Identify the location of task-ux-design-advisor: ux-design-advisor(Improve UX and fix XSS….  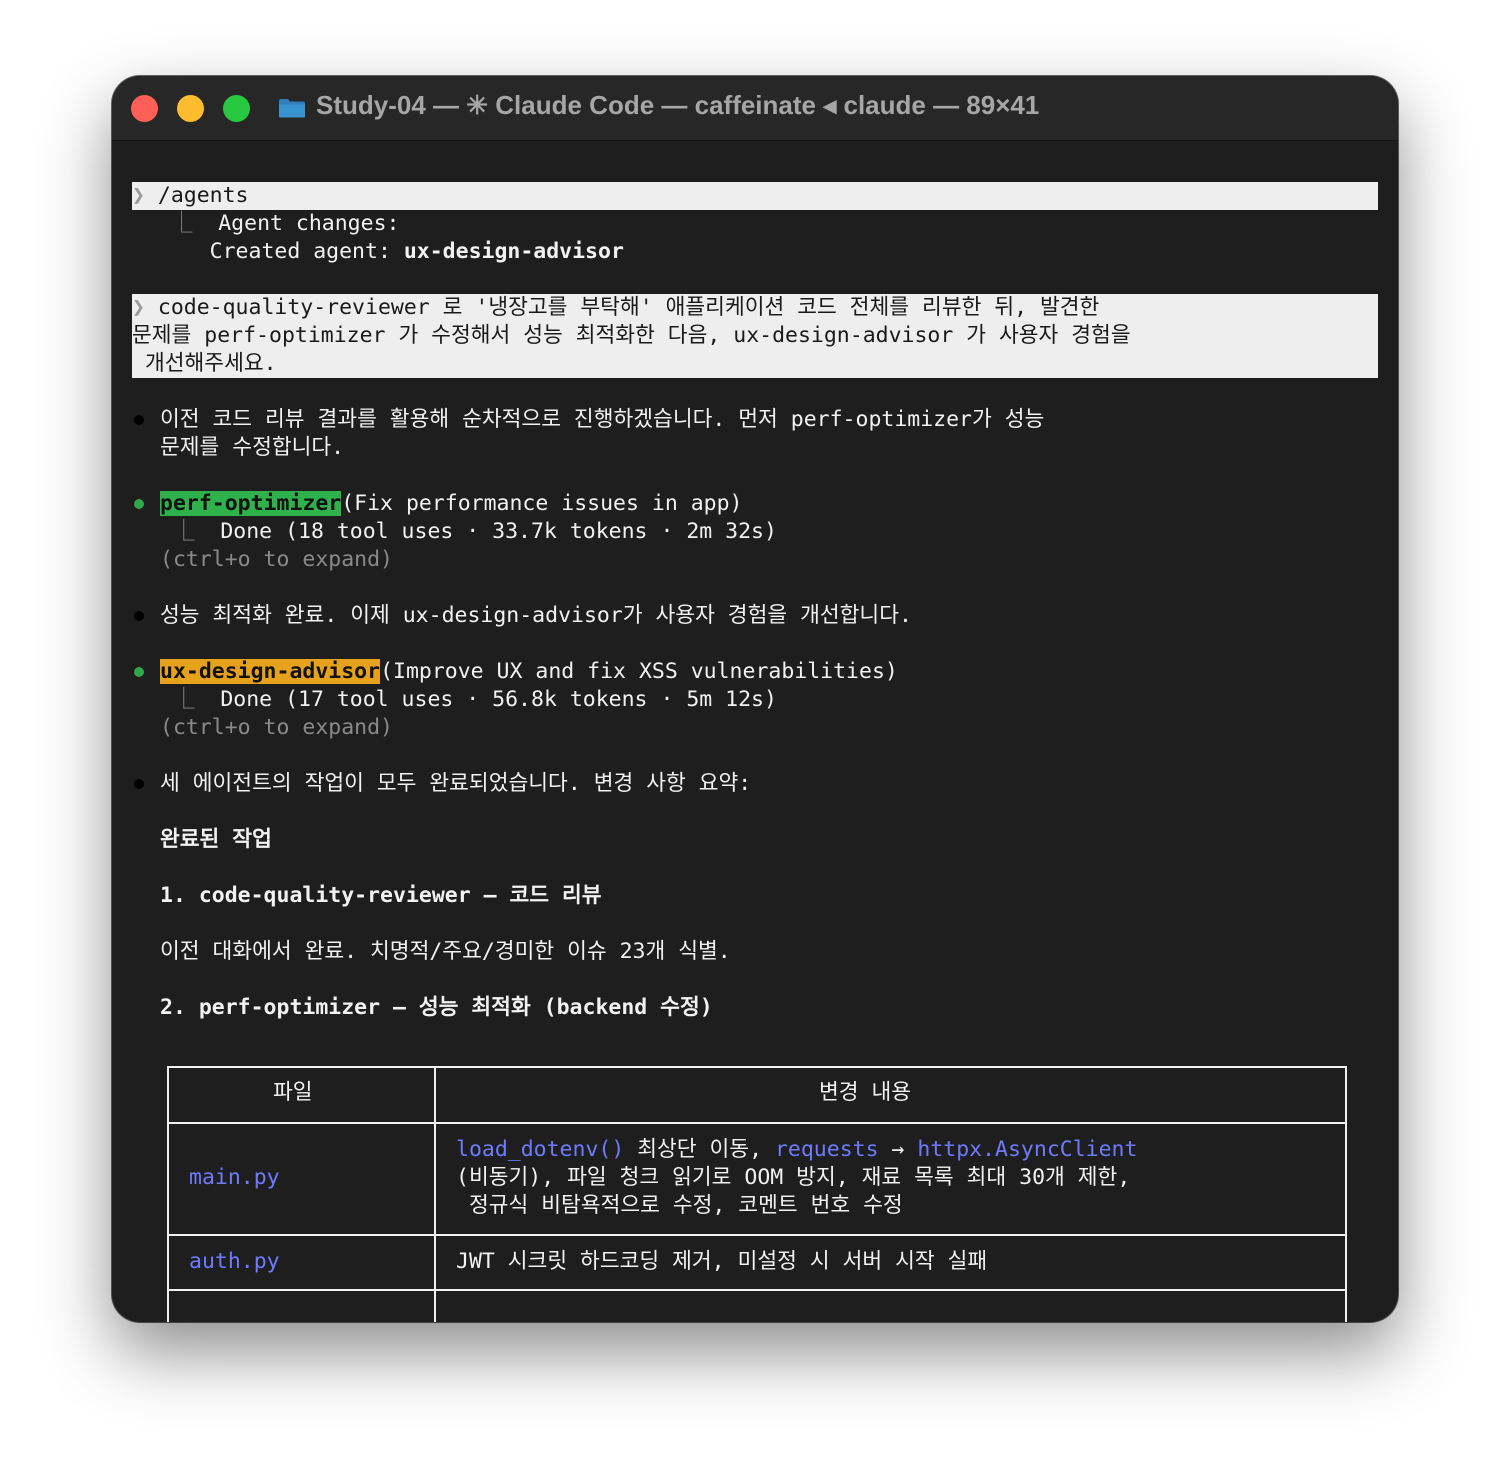
(529, 672).